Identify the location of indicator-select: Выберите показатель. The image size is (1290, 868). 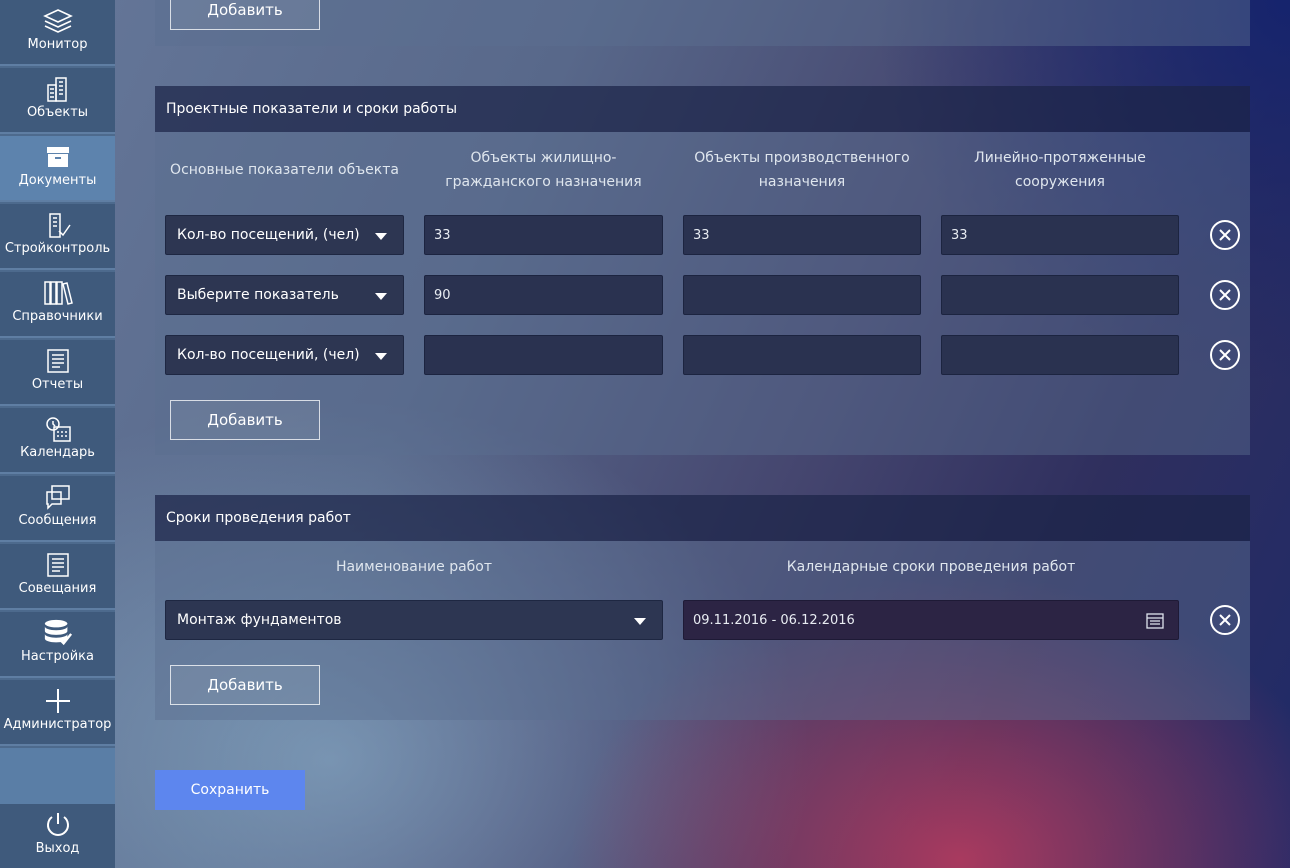
(284, 295).